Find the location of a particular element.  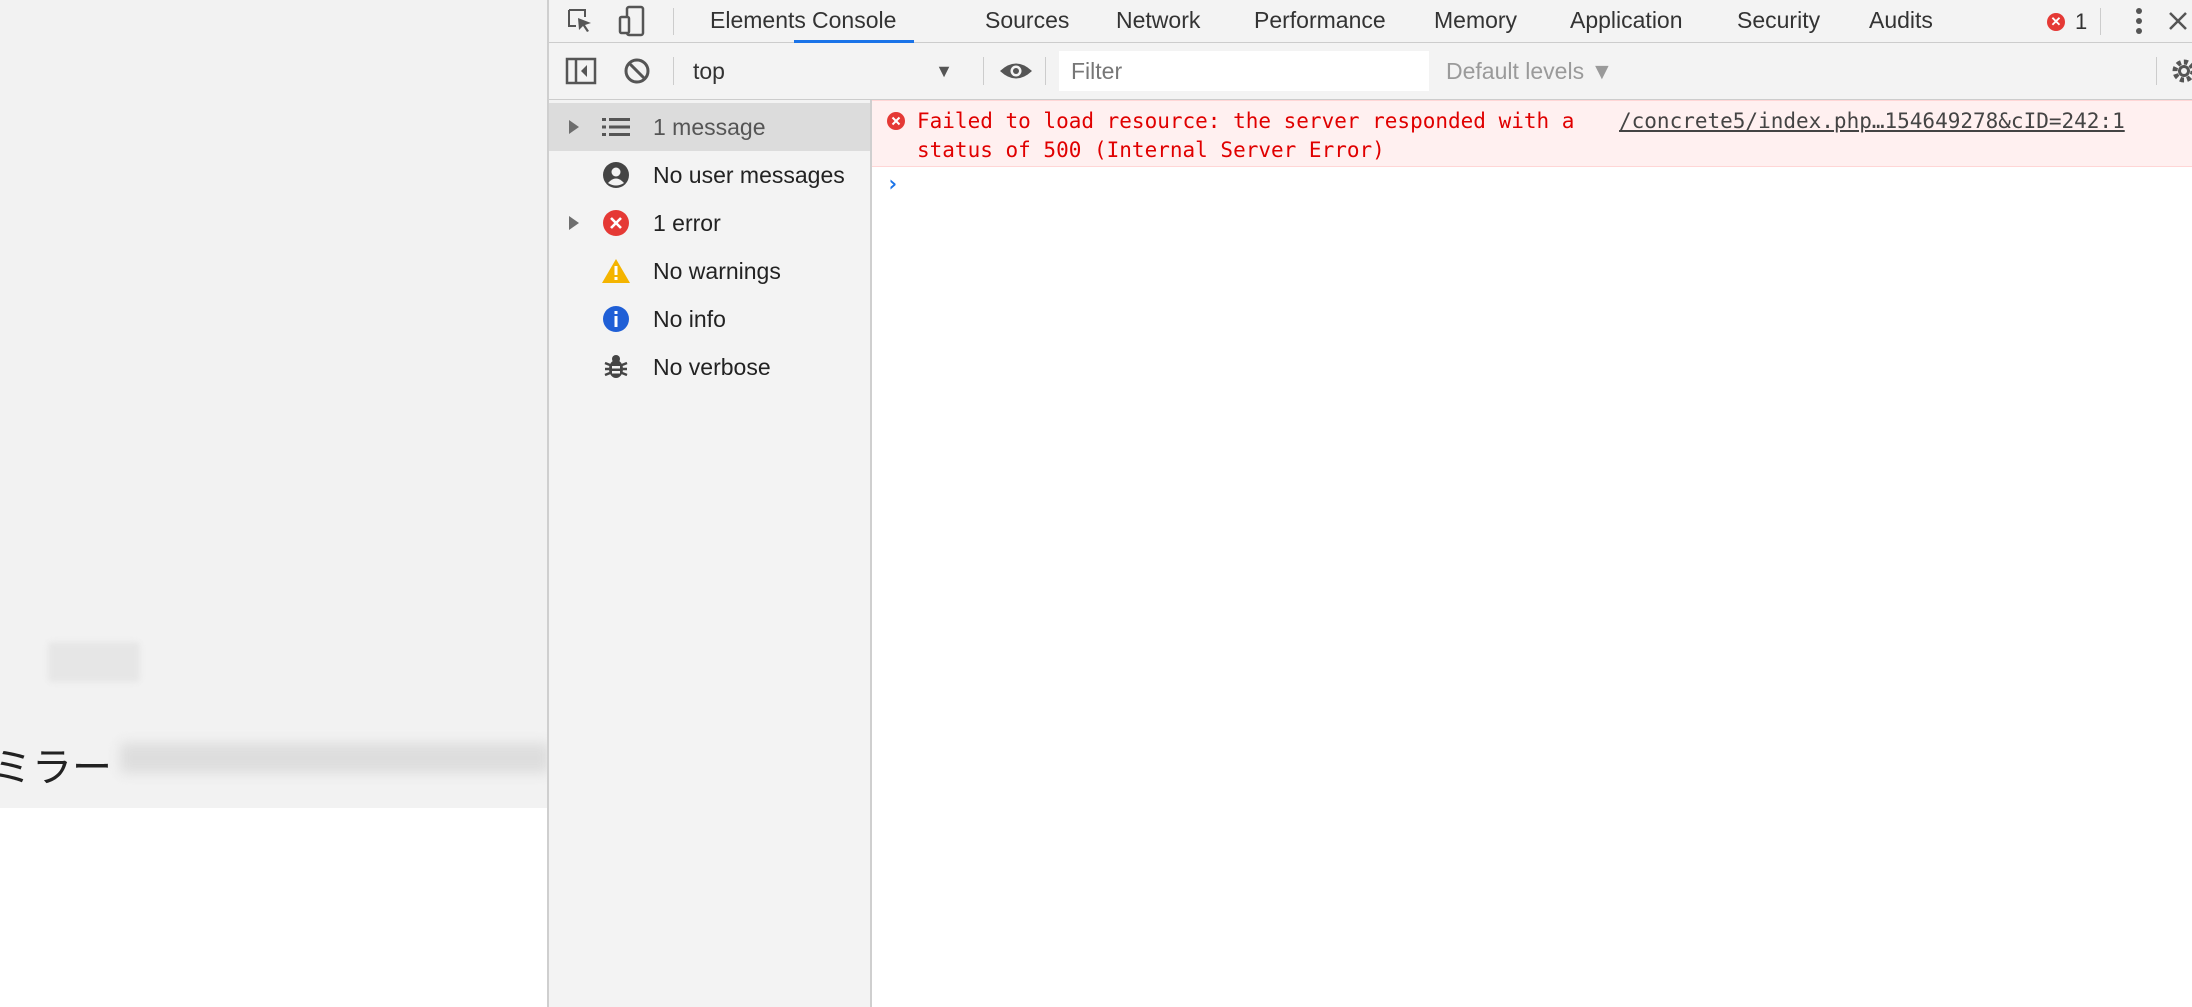

error-count: 1 is located at coordinates (2081, 21).